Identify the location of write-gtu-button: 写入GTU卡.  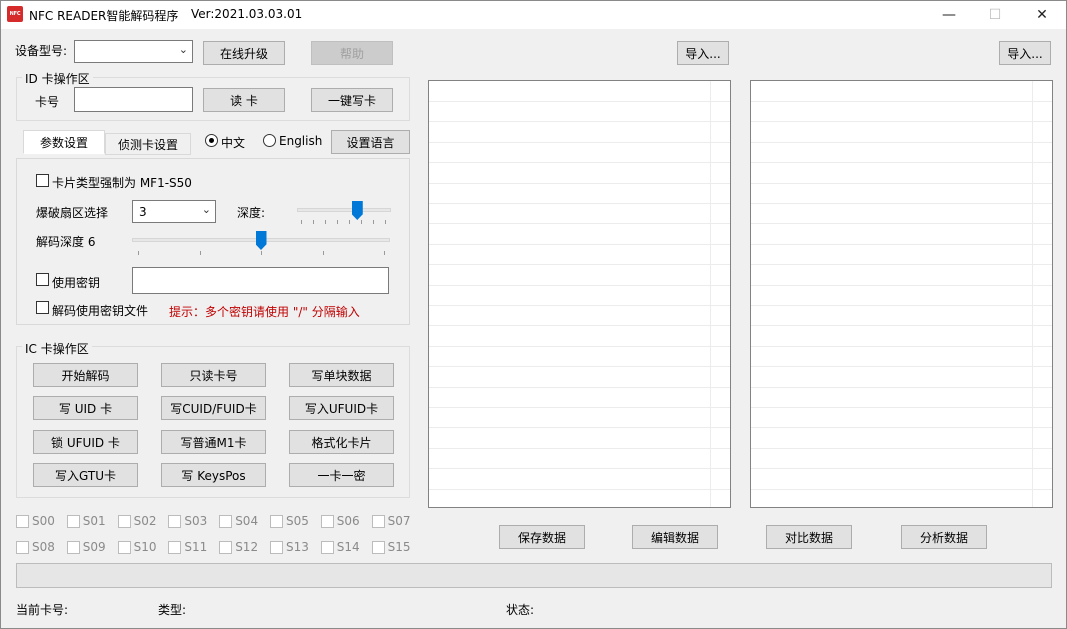
(85, 475).